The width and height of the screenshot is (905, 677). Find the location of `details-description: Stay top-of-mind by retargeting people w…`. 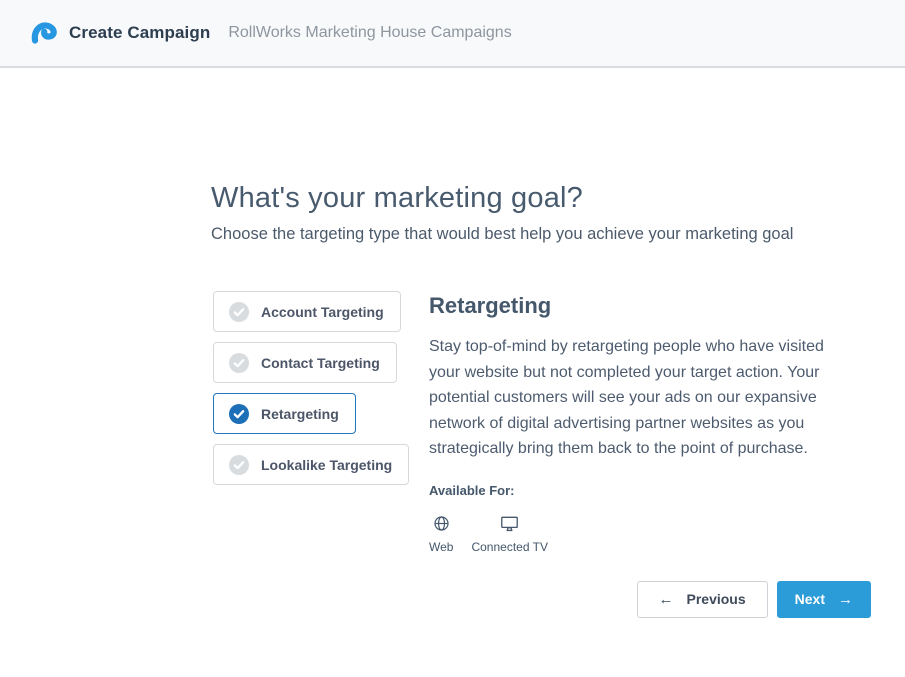

details-description: Stay top-of-mind by retargeting people w… is located at coordinates (626, 397).